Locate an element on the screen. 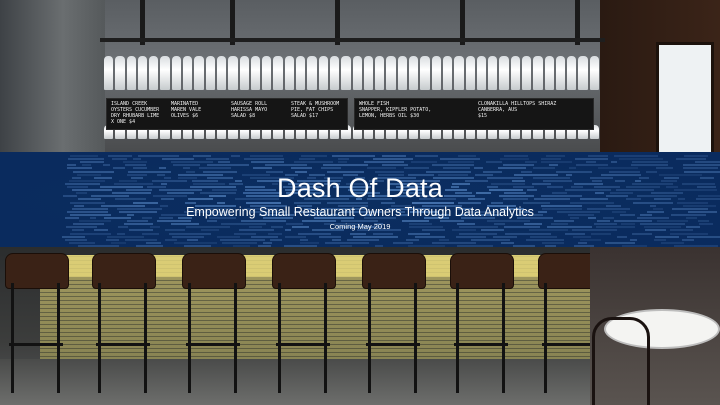 The width and height of the screenshot is (720, 405). slide-title: Dash Of Data is located at coordinates (360, 188).